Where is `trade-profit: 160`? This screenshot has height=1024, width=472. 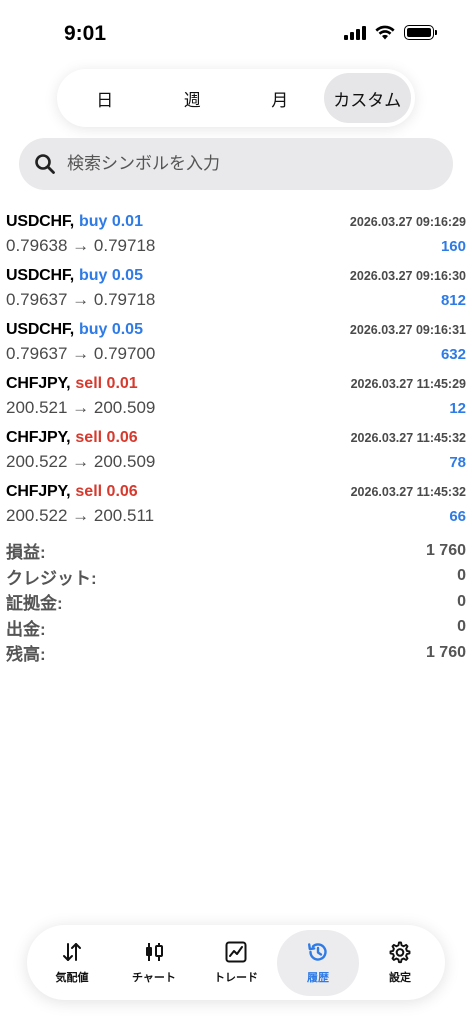 trade-profit: 160 is located at coordinates (453, 246).